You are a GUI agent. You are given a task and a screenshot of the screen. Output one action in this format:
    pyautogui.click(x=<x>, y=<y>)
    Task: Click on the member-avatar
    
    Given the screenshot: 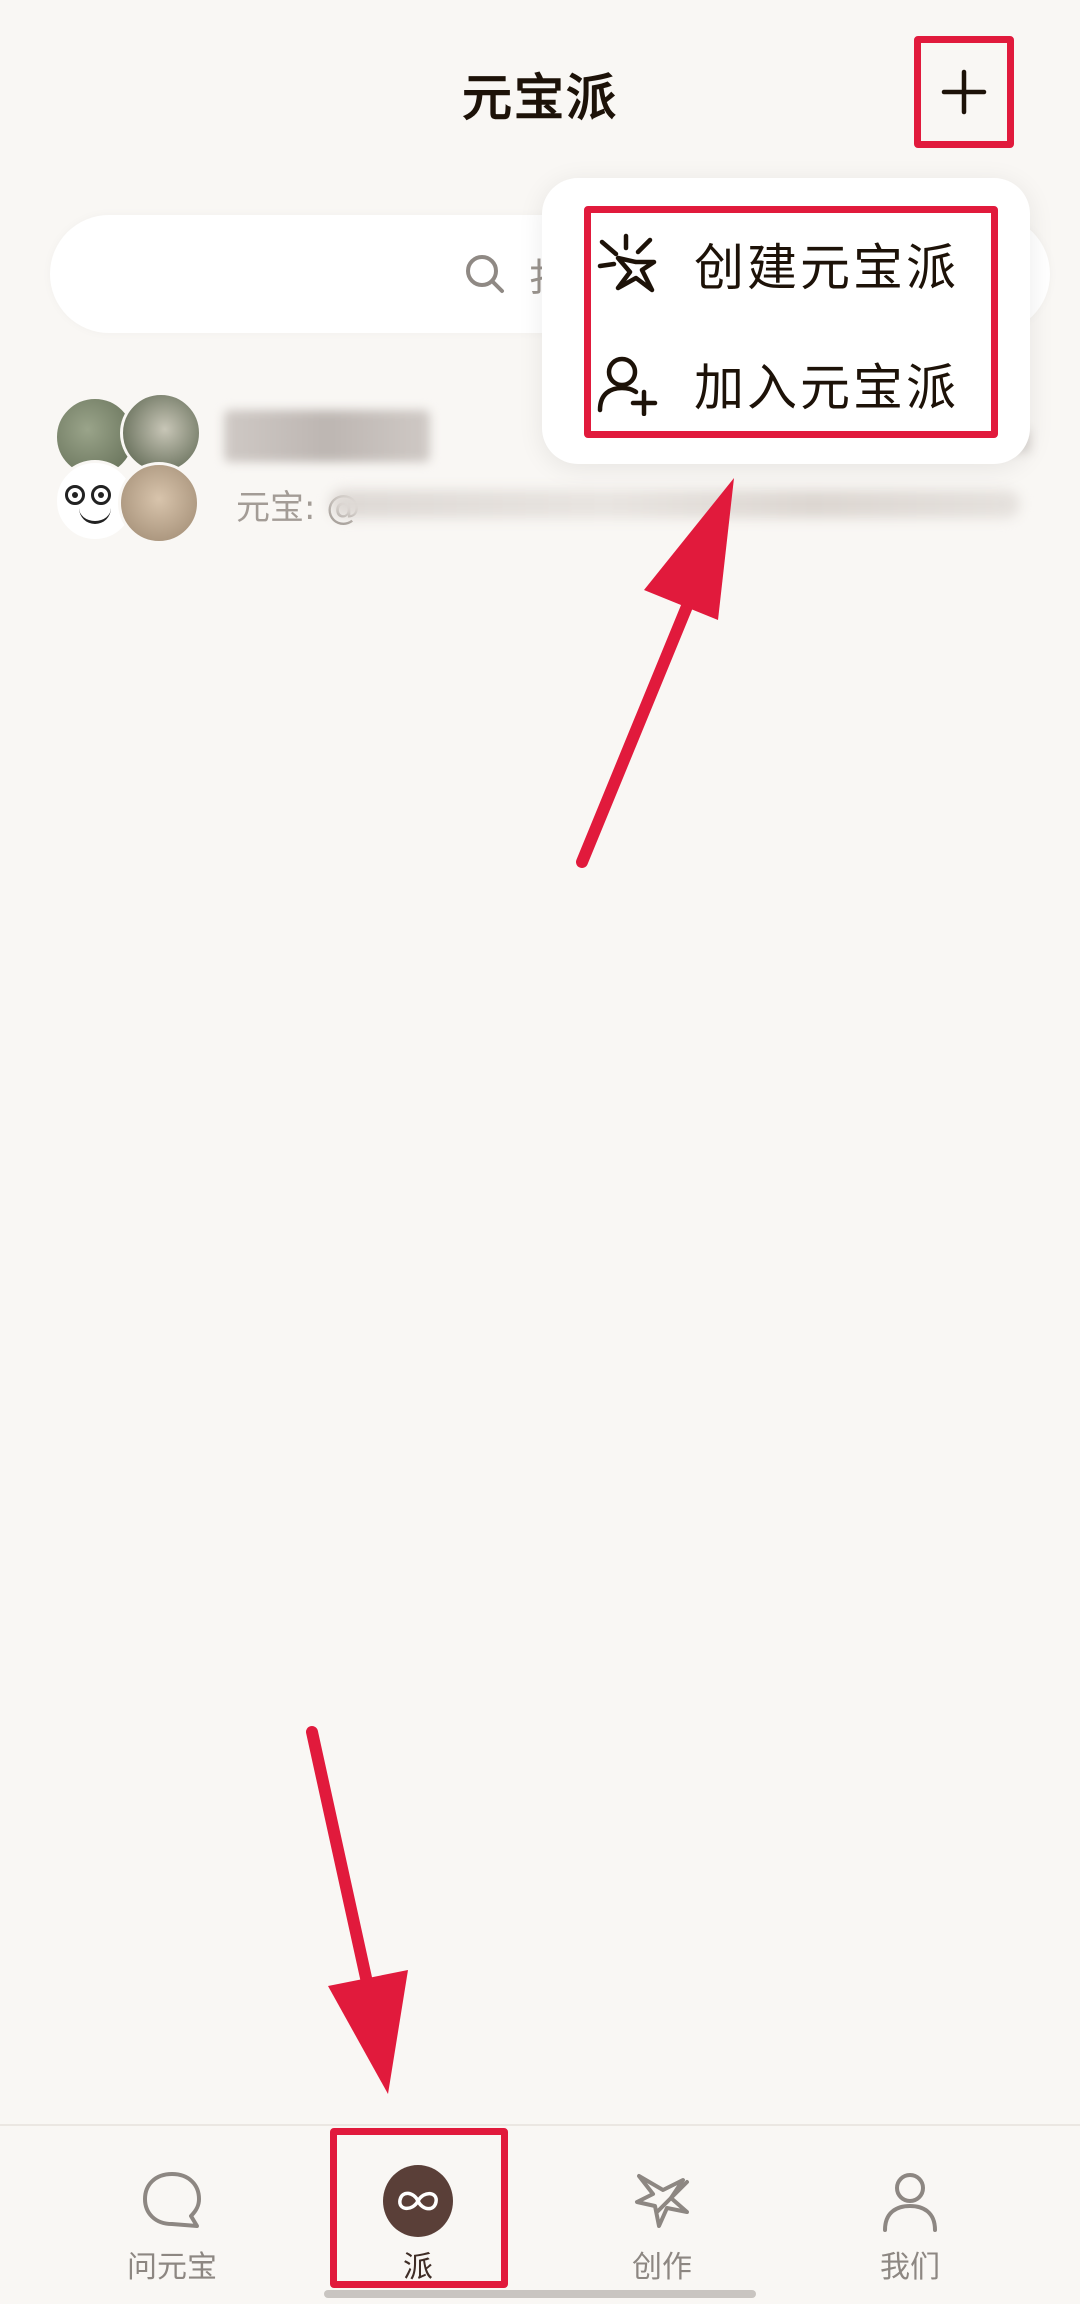 What is the action you would take?
    pyautogui.click(x=159, y=503)
    